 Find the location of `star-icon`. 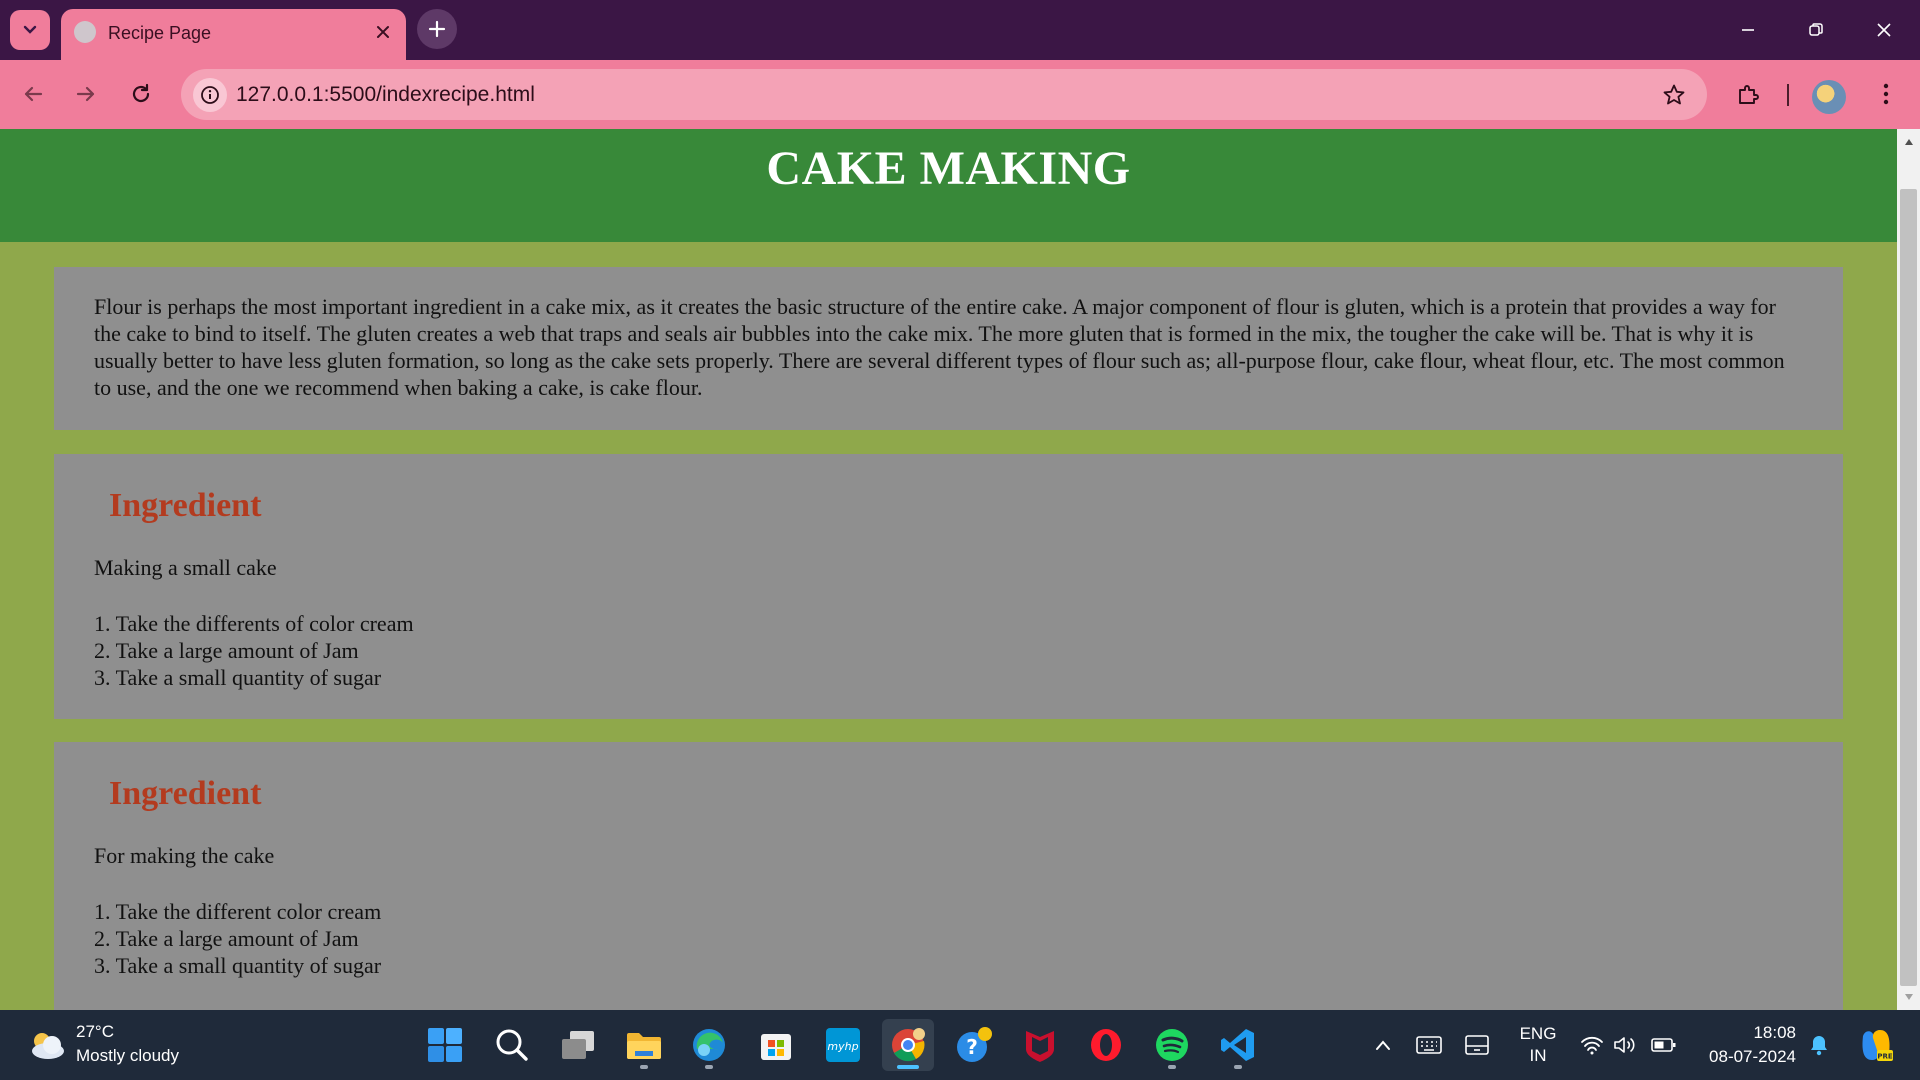

star-icon is located at coordinates (1674, 94).